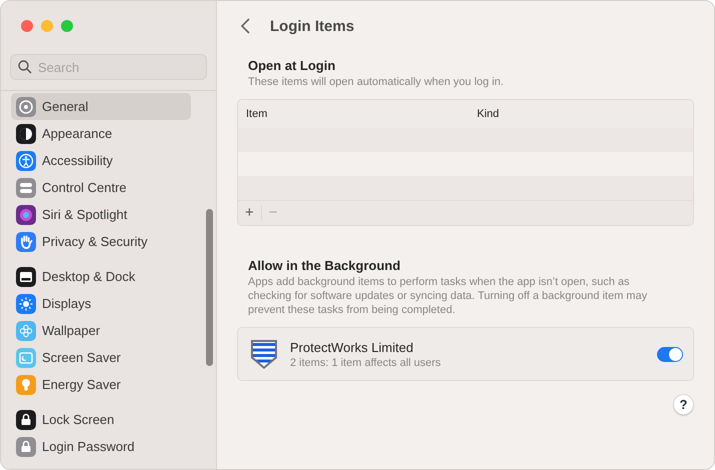  What do you see at coordinates (245, 26) in the screenshot?
I see `back-button` at bounding box center [245, 26].